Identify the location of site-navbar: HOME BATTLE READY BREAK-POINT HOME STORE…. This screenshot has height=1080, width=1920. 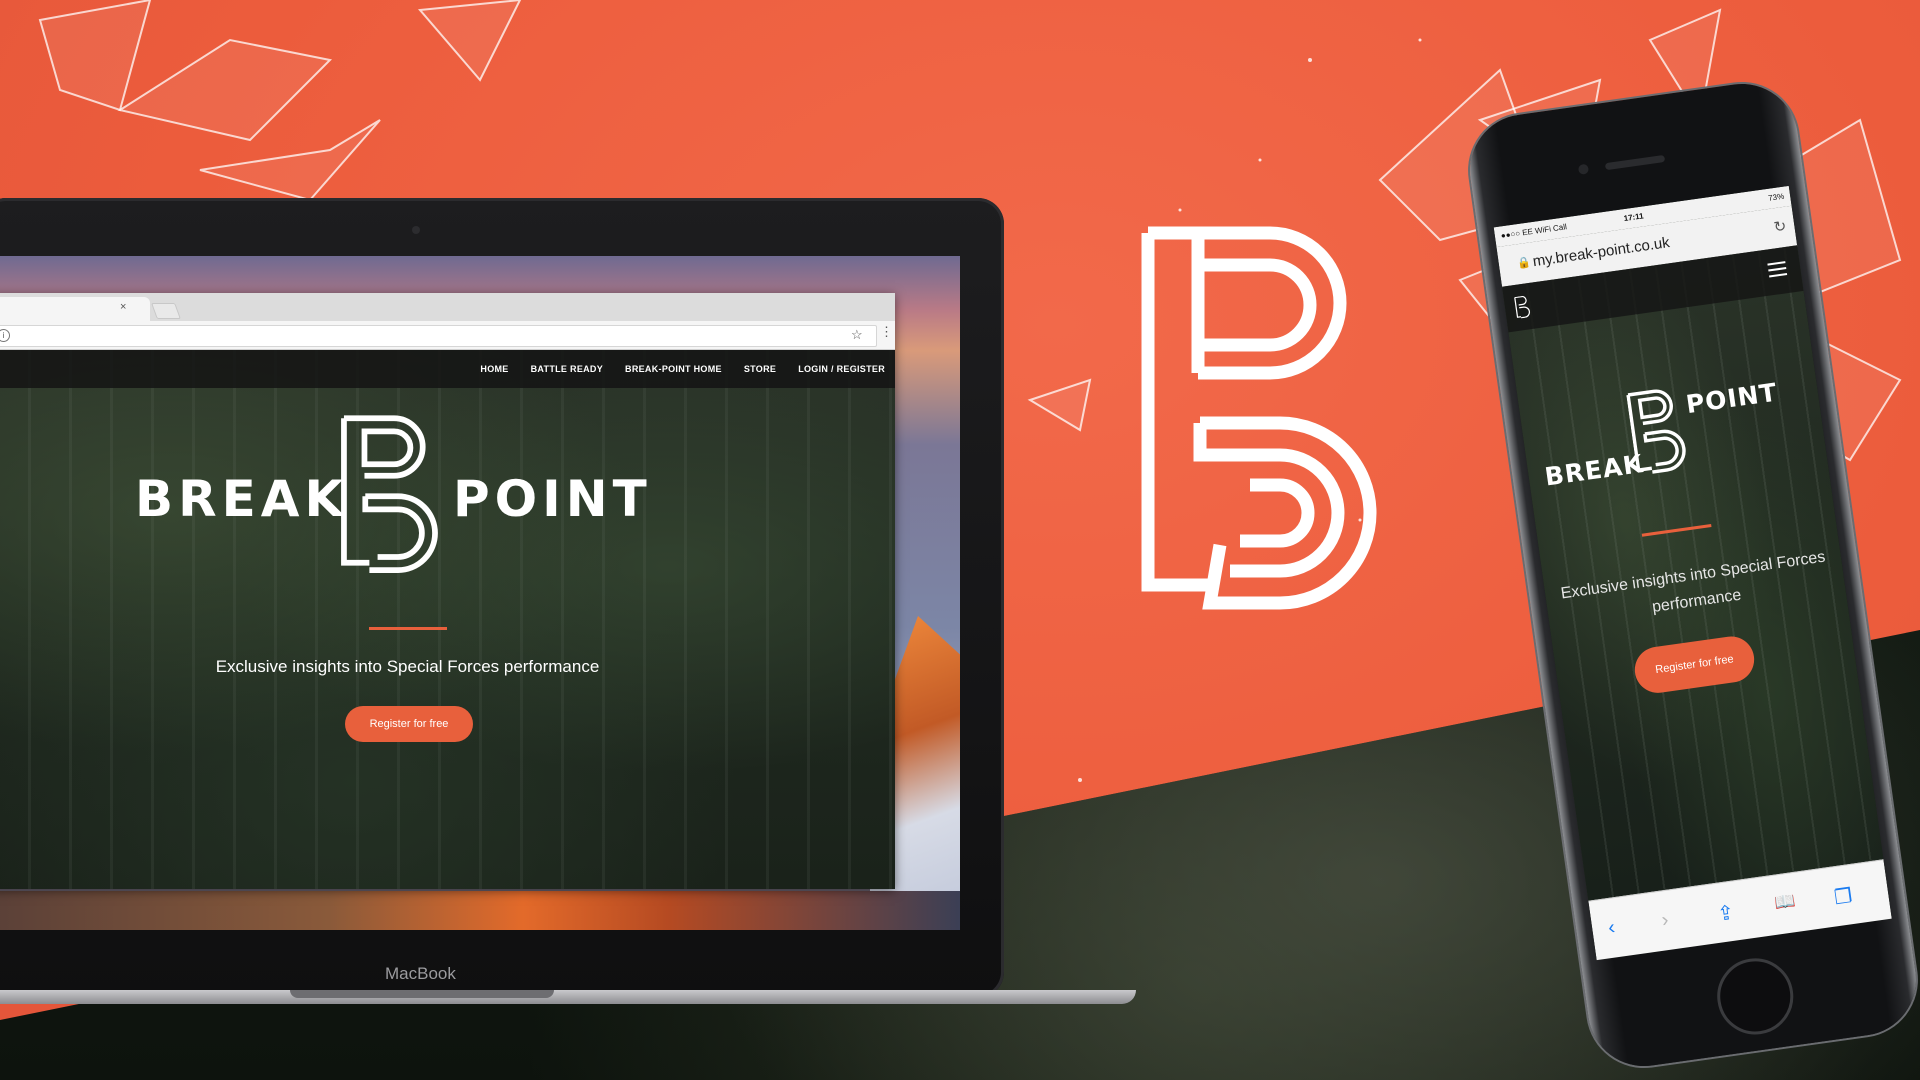
(447, 369).